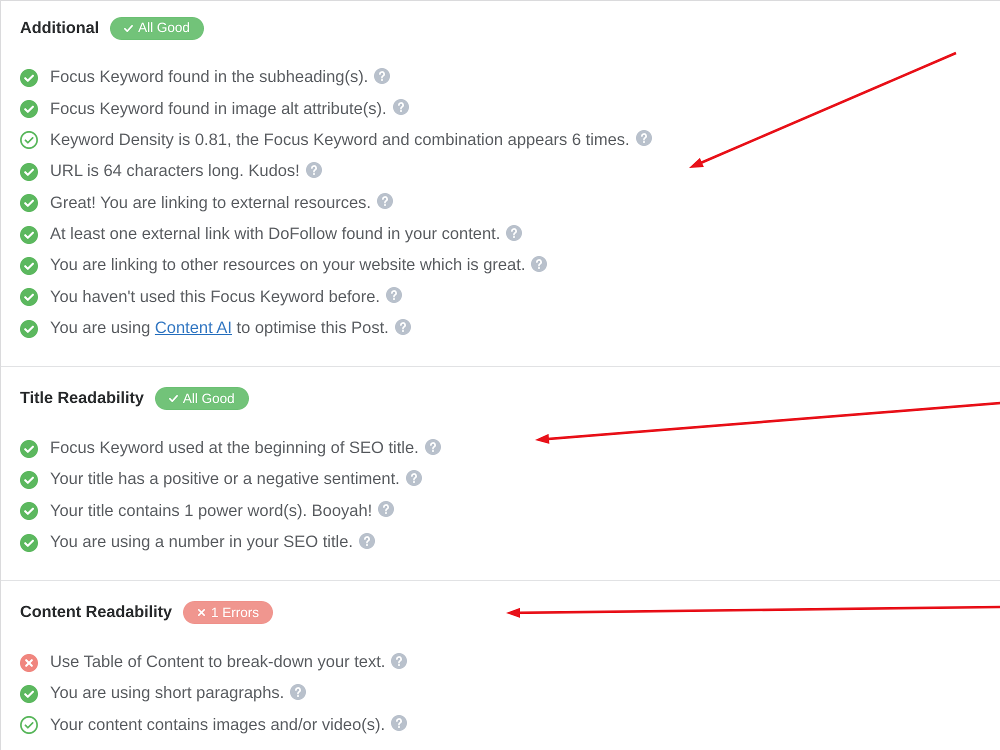 The width and height of the screenshot is (1000, 750). What do you see at coordinates (167, 694) in the screenshot?
I see `check-message: You are using short paragraphs.` at bounding box center [167, 694].